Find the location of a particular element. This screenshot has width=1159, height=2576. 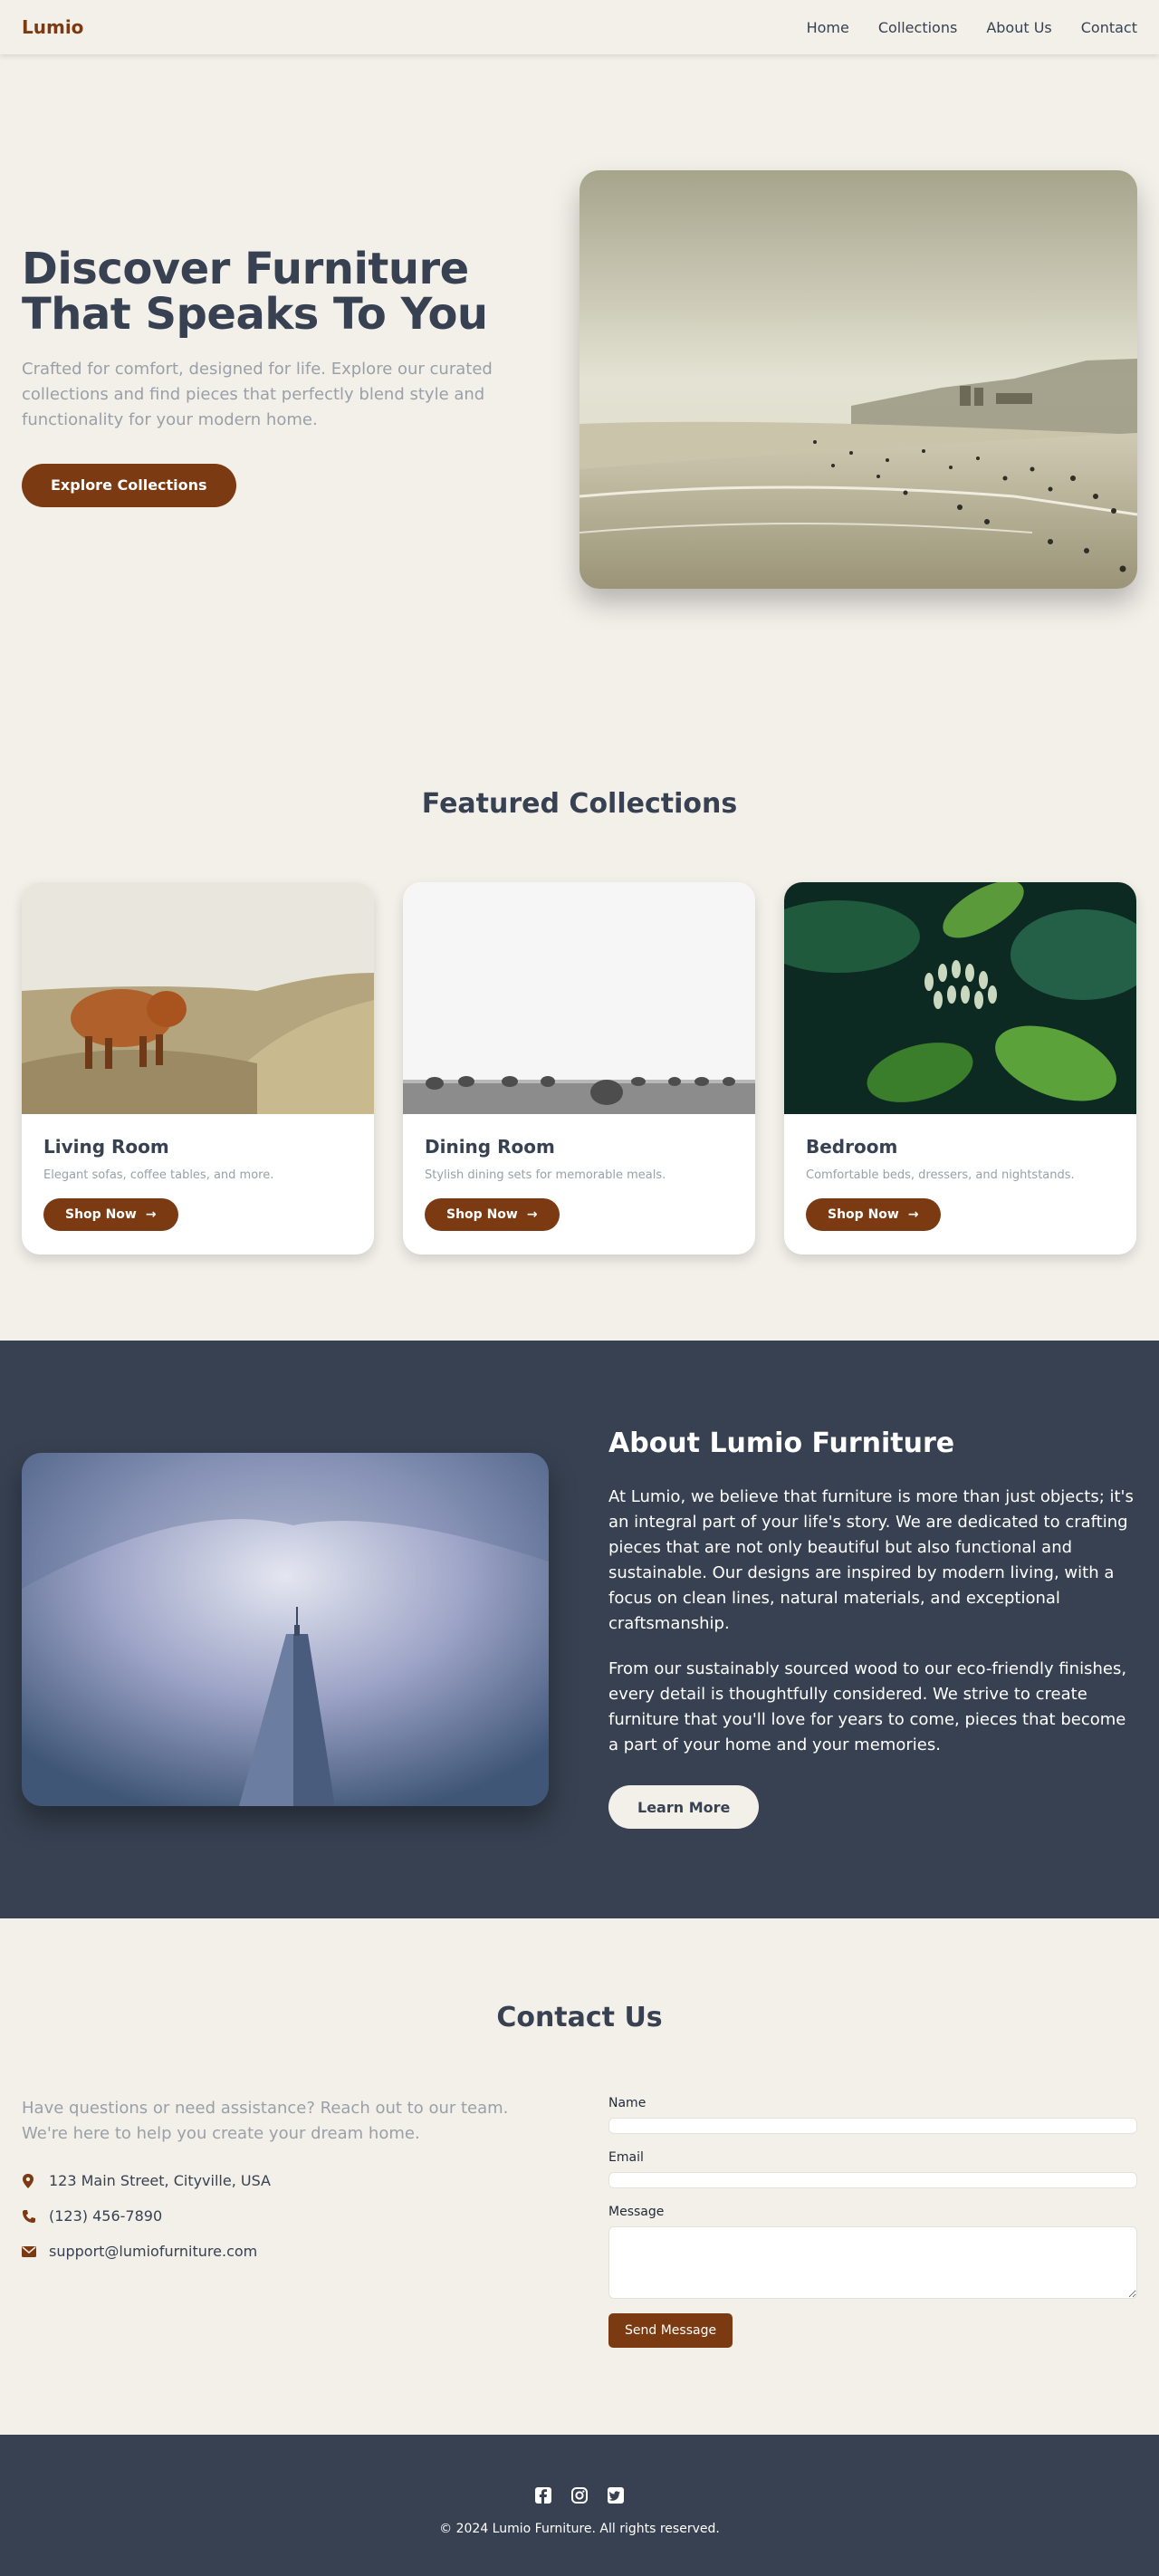

nav-link-contact: Contact is located at coordinates (1109, 27).